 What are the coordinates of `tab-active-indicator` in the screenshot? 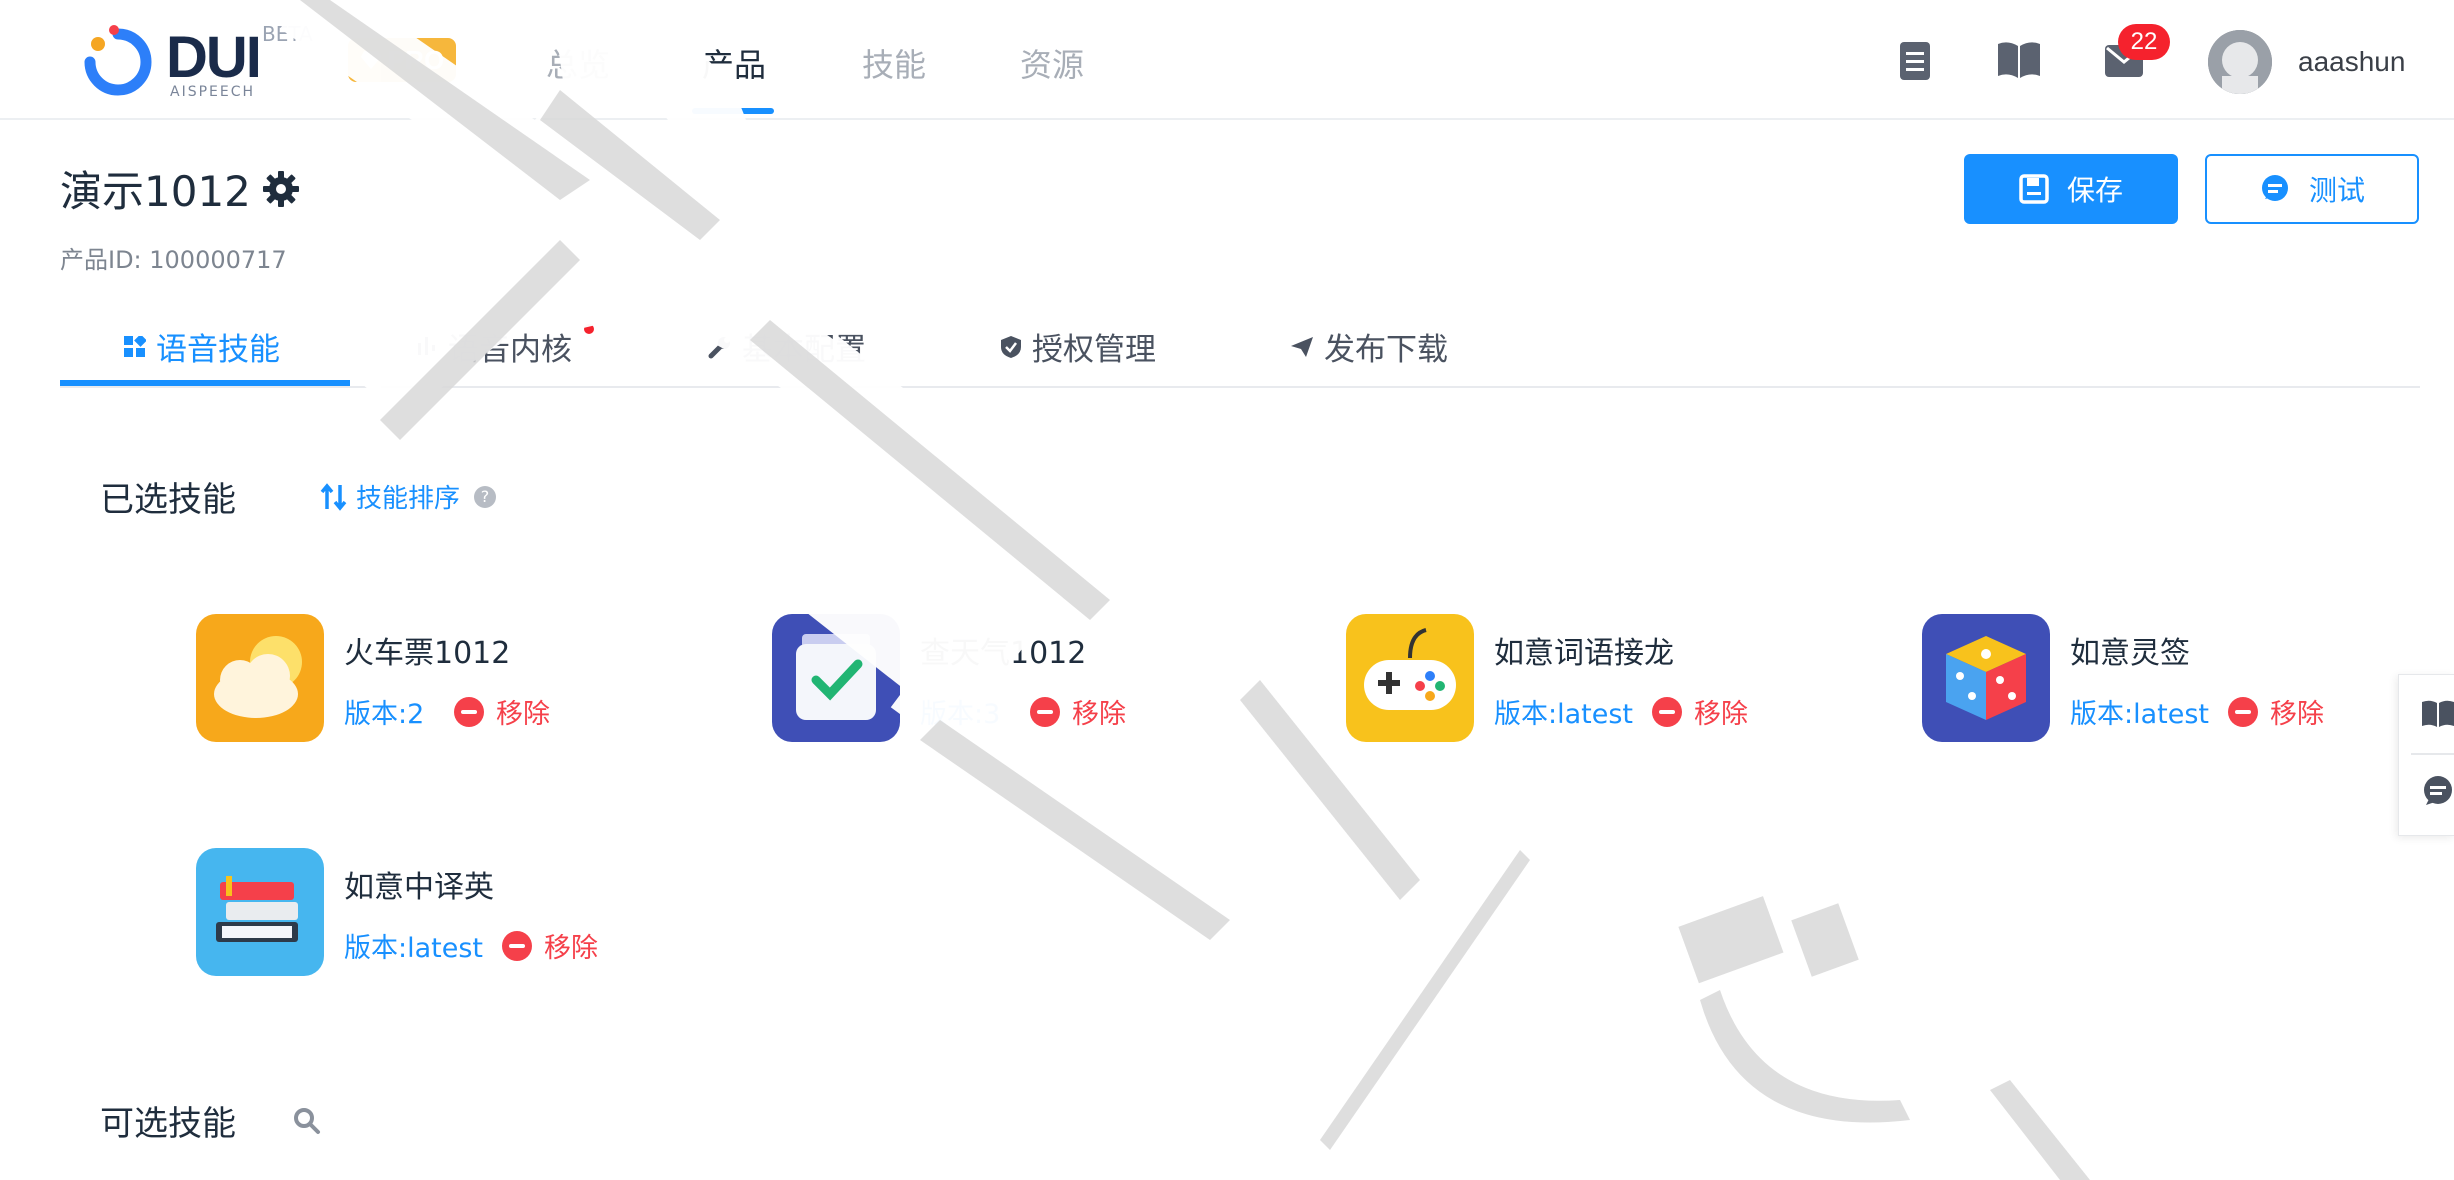 It's located at (205, 383).